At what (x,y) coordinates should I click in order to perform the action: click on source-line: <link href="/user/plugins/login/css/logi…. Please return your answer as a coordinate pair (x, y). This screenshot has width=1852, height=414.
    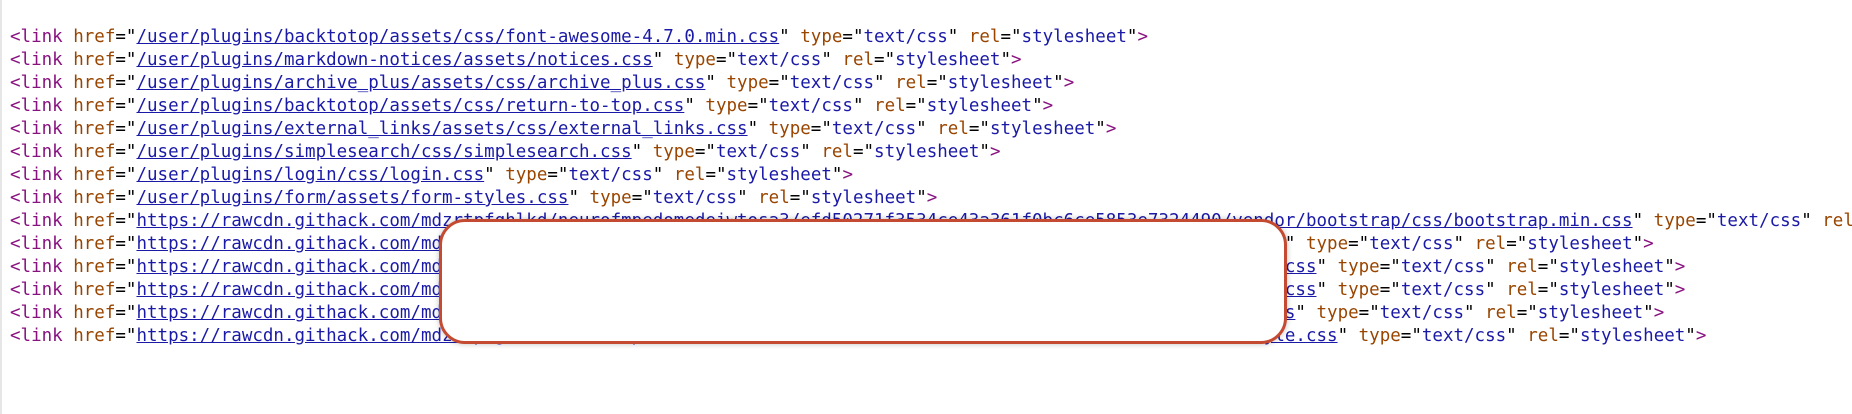
    Looking at the image, I should click on (431, 175).